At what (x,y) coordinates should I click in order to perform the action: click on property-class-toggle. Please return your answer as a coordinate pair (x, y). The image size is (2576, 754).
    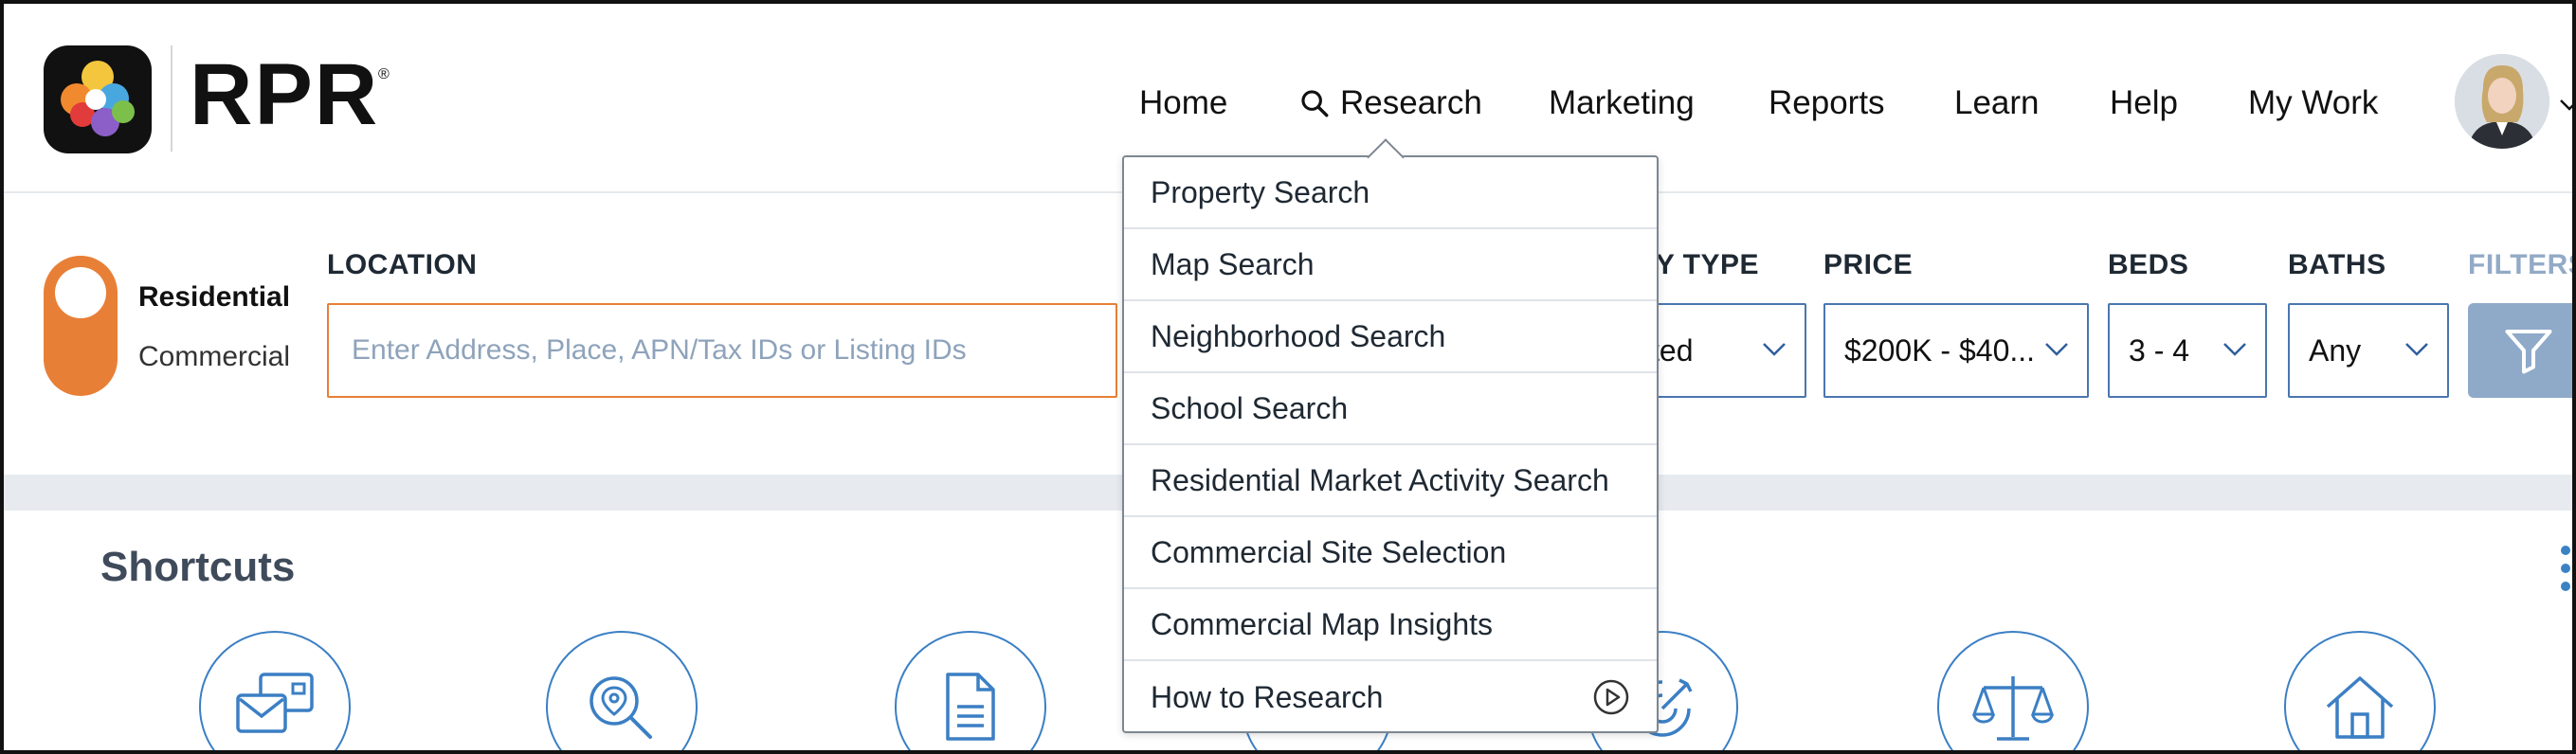
    Looking at the image, I should click on (81, 326).